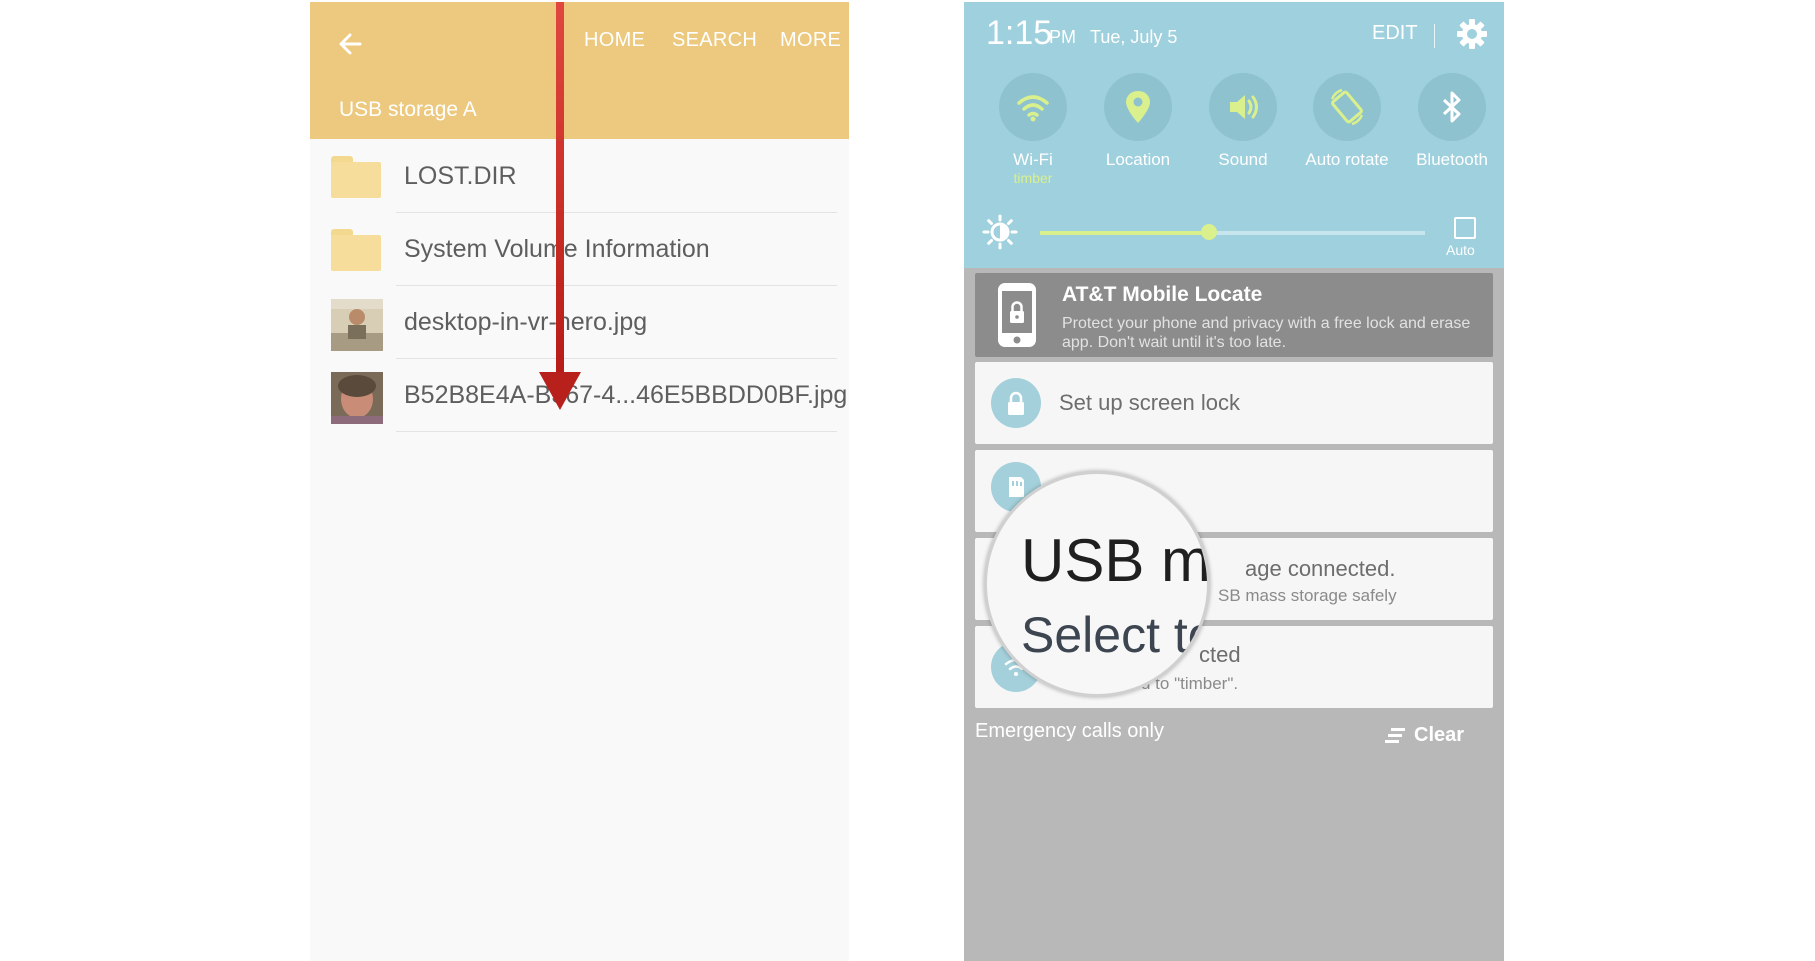 This screenshot has height=961, width=1815. Describe the element at coordinates (1395, 736) in the screenshot. I see `clear-all-icon` at that location.